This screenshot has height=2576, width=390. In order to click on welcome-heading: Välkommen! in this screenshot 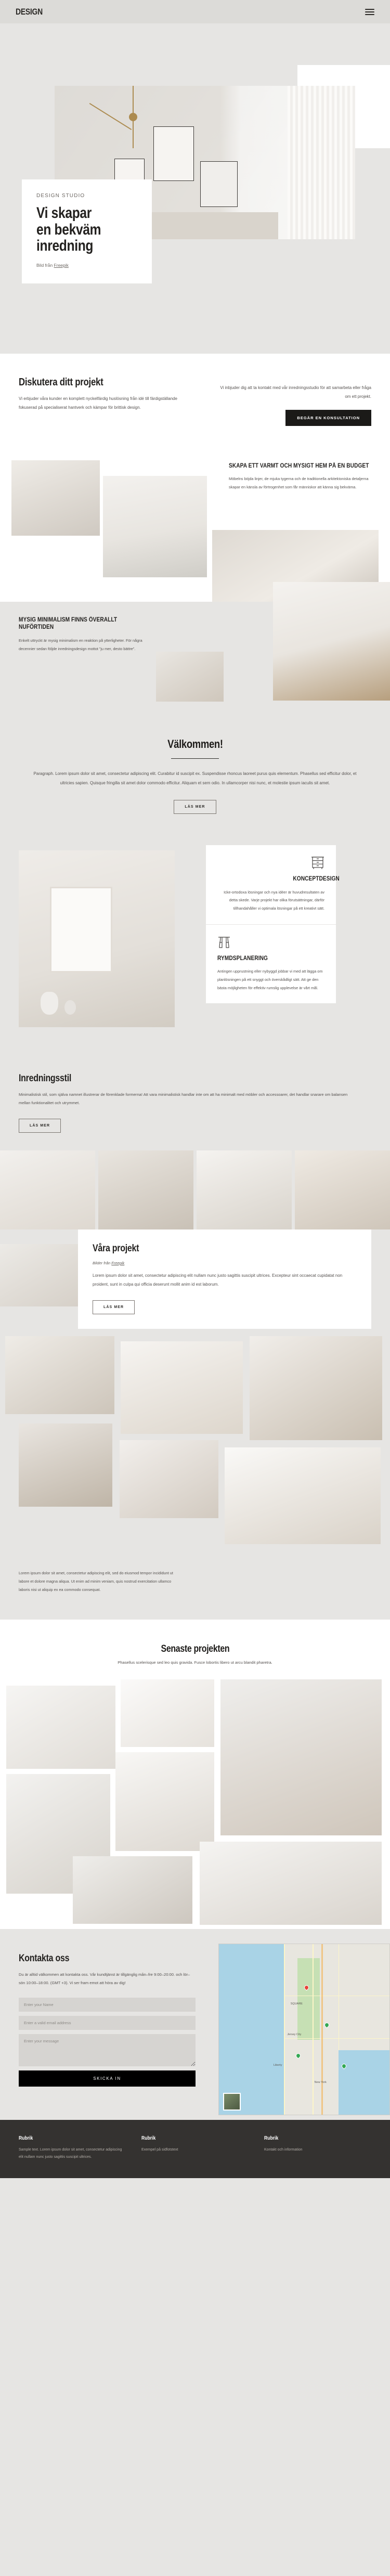, I will do `click(195, 744)`.